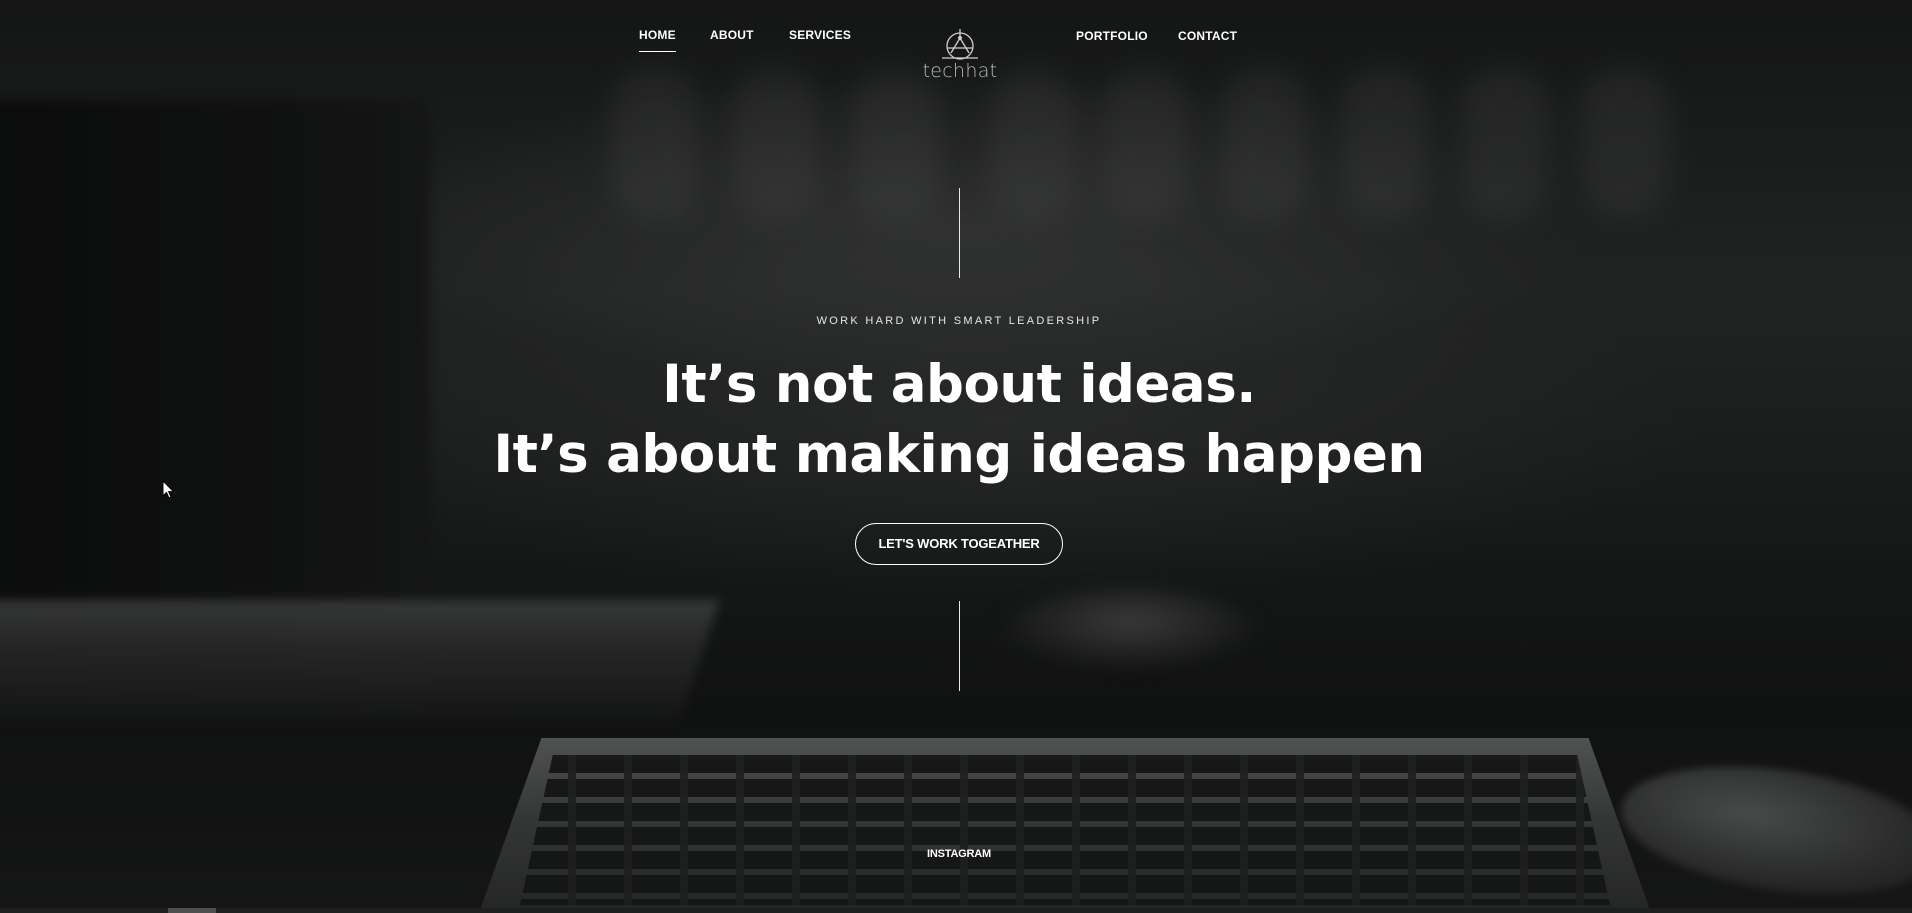 The width and height of the screenshot is (1912, 913). Describe the element at coordinates (956, 910) in the screenshot. I see `horizontal-scrollbar` at that location.